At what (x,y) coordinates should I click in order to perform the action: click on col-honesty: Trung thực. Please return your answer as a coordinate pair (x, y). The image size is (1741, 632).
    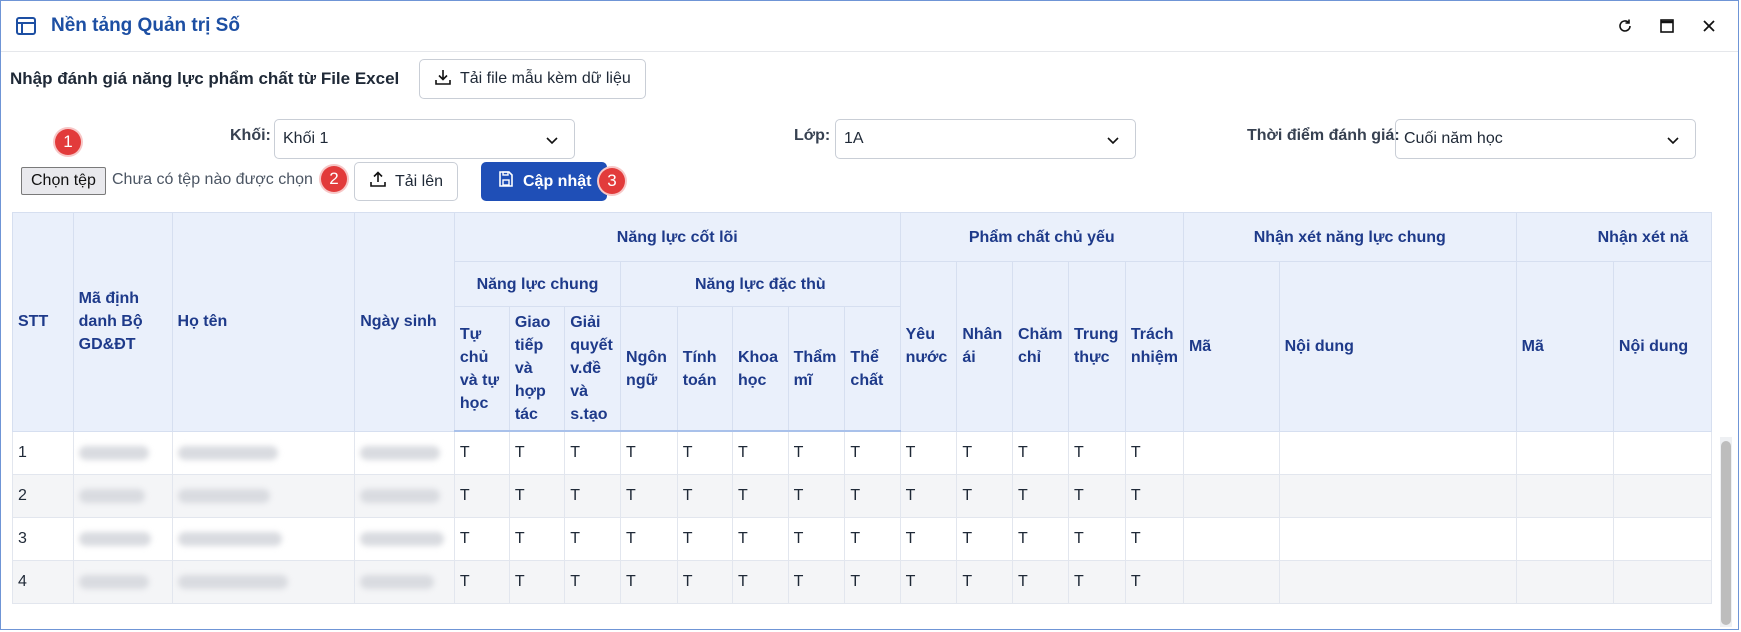
    Looking at the image, I should click on (1096, 346).